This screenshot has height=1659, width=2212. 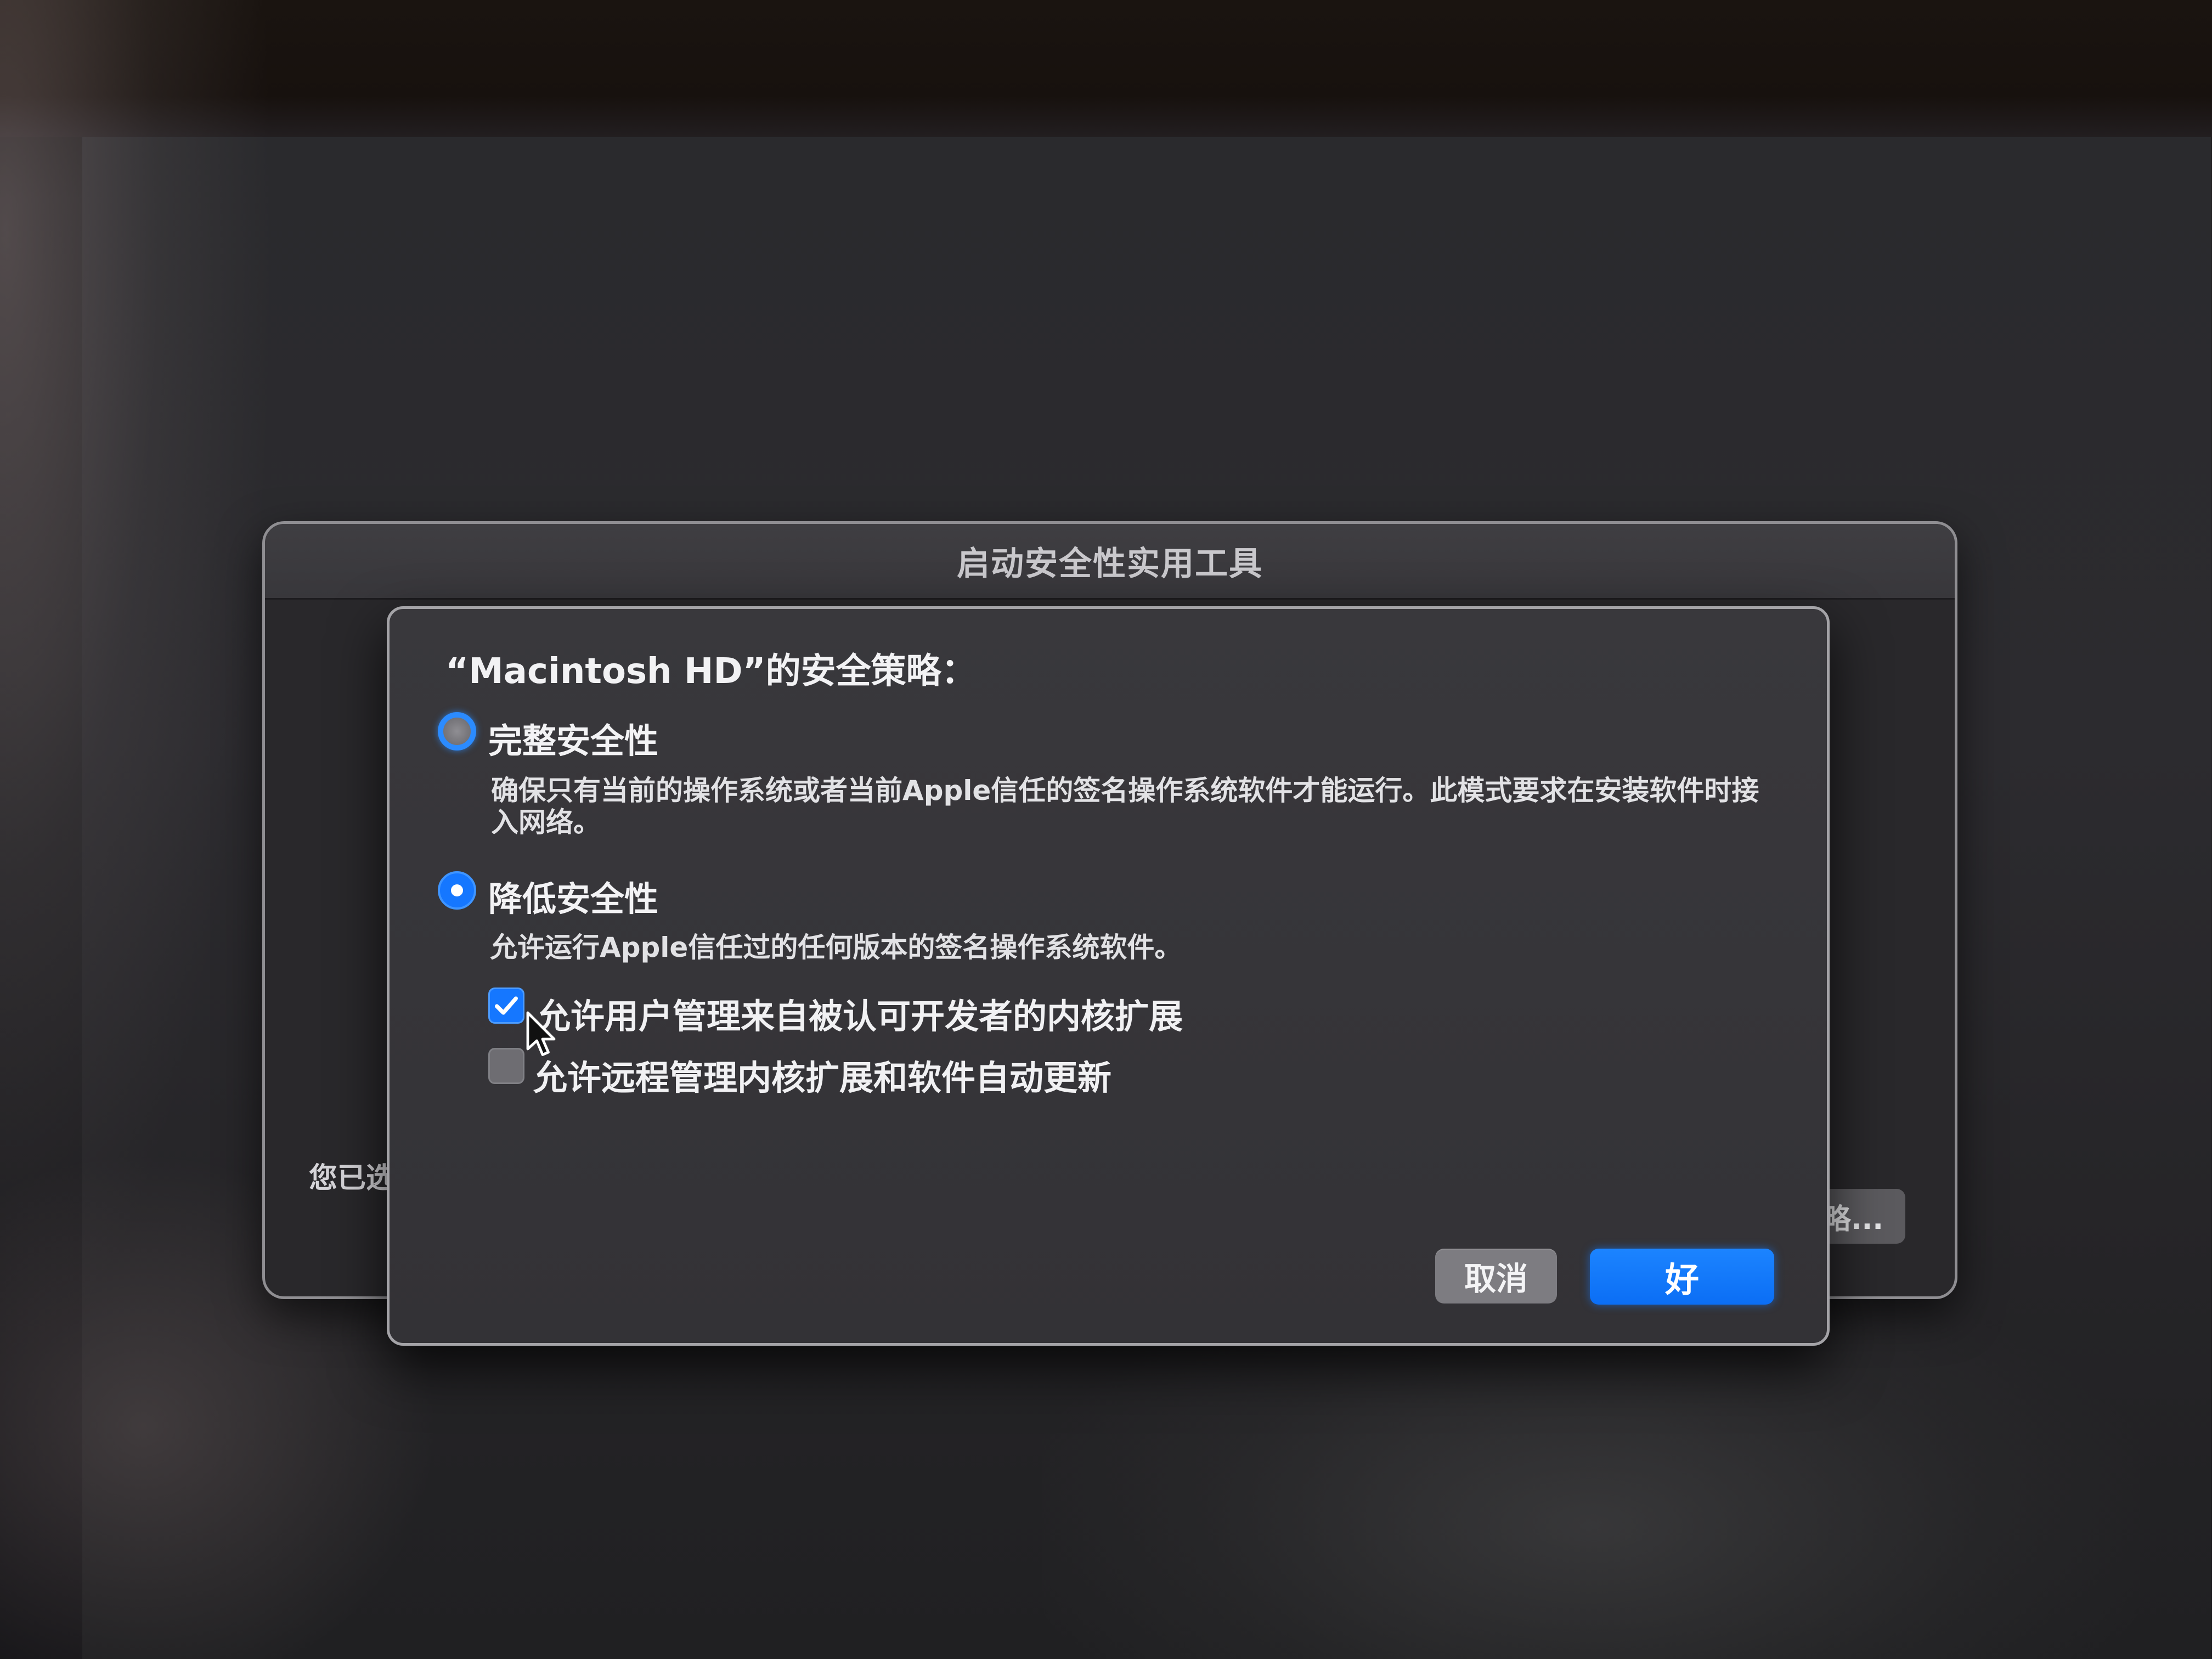 What do you see at coordinates (1682, 1277) in the screenshot?
I see `ok-button: 好` at bounding box center [1682, 1277].